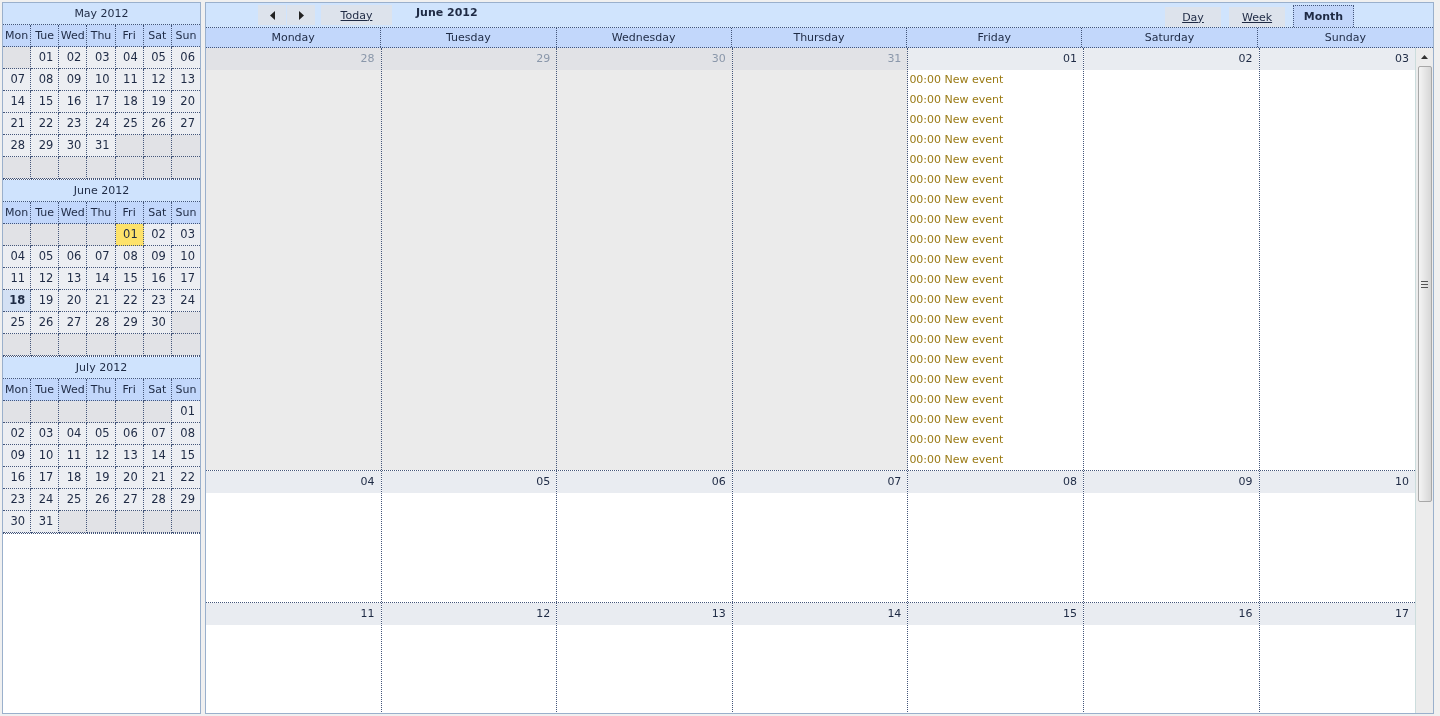 This screenshot has height=716, width=1440. Describe the element at coordinates (301, 15) in the screenshot. I see `next-button` at that location.